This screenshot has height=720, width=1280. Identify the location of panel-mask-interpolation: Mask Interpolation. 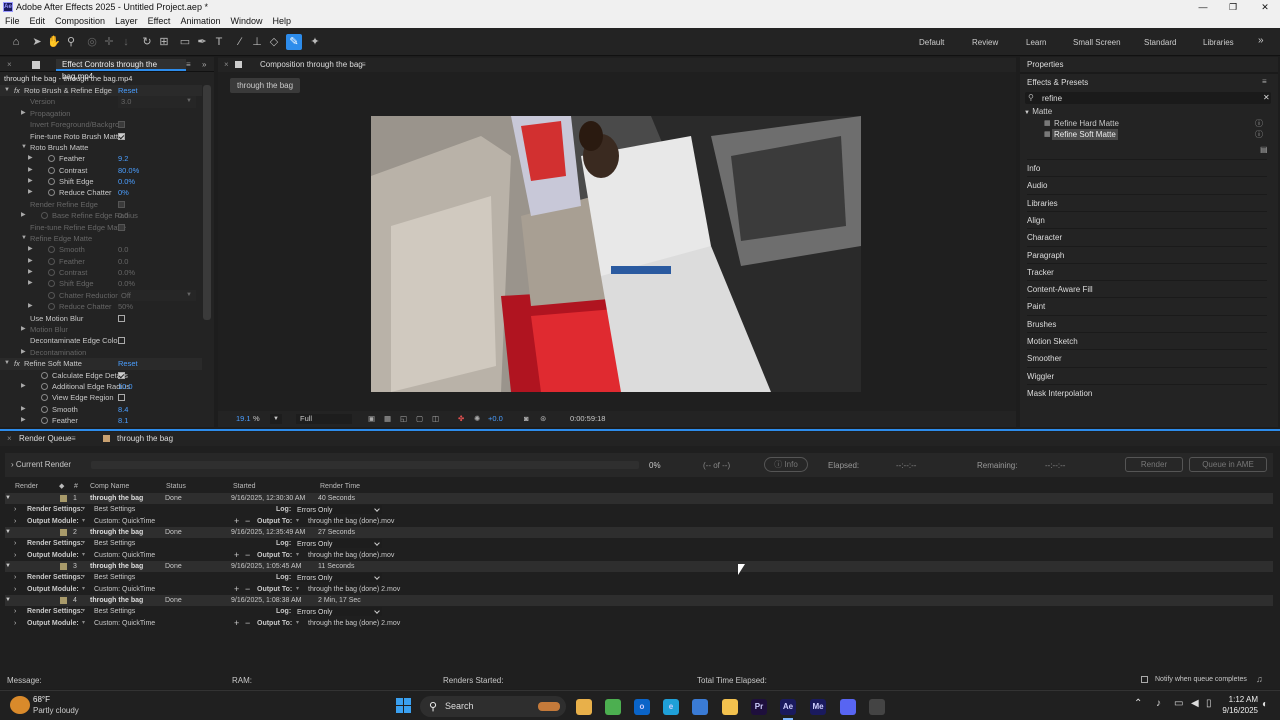
(1147, 392).